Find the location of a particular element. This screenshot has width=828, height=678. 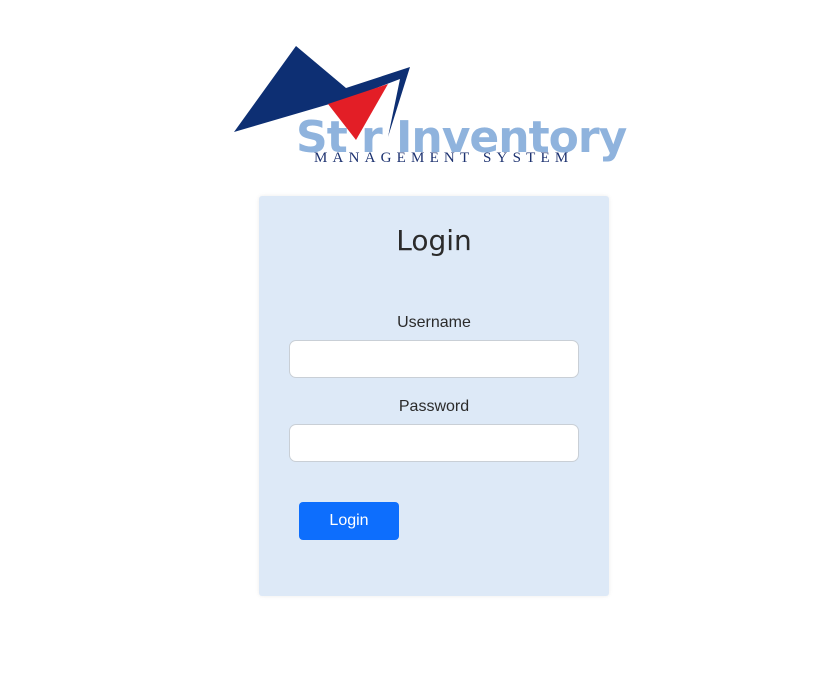

star-inventory-logo: St r Inventory MANAGEMENT SYSTEM is located at coordinates (430, 105).